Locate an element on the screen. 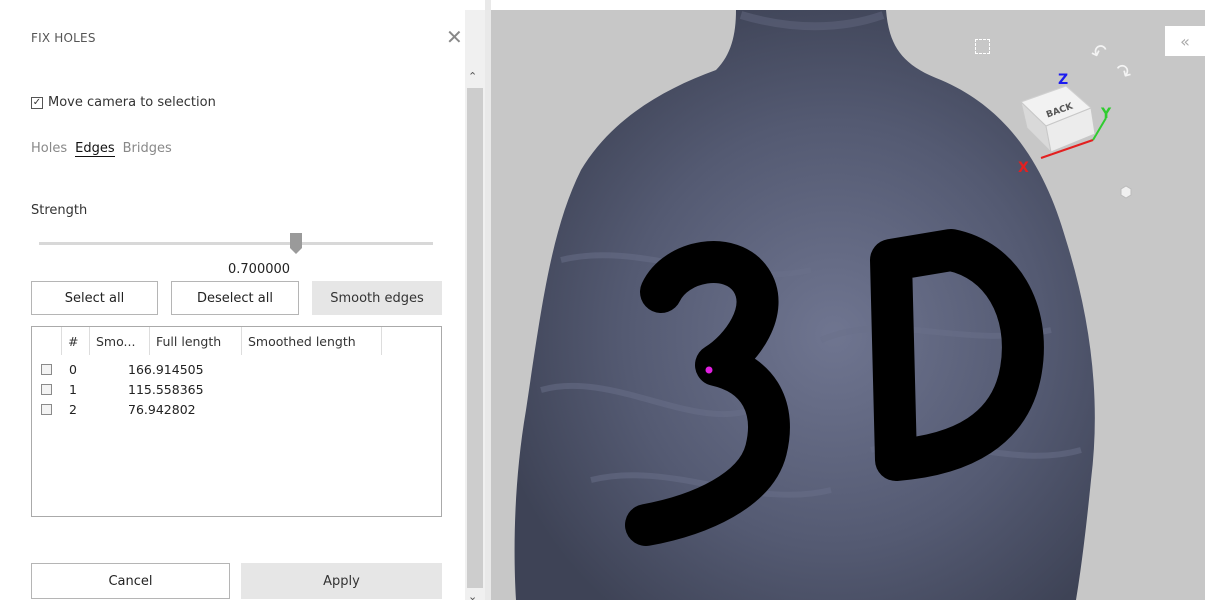  tab-bridges: Bridges is located at coordinates (147, 149).